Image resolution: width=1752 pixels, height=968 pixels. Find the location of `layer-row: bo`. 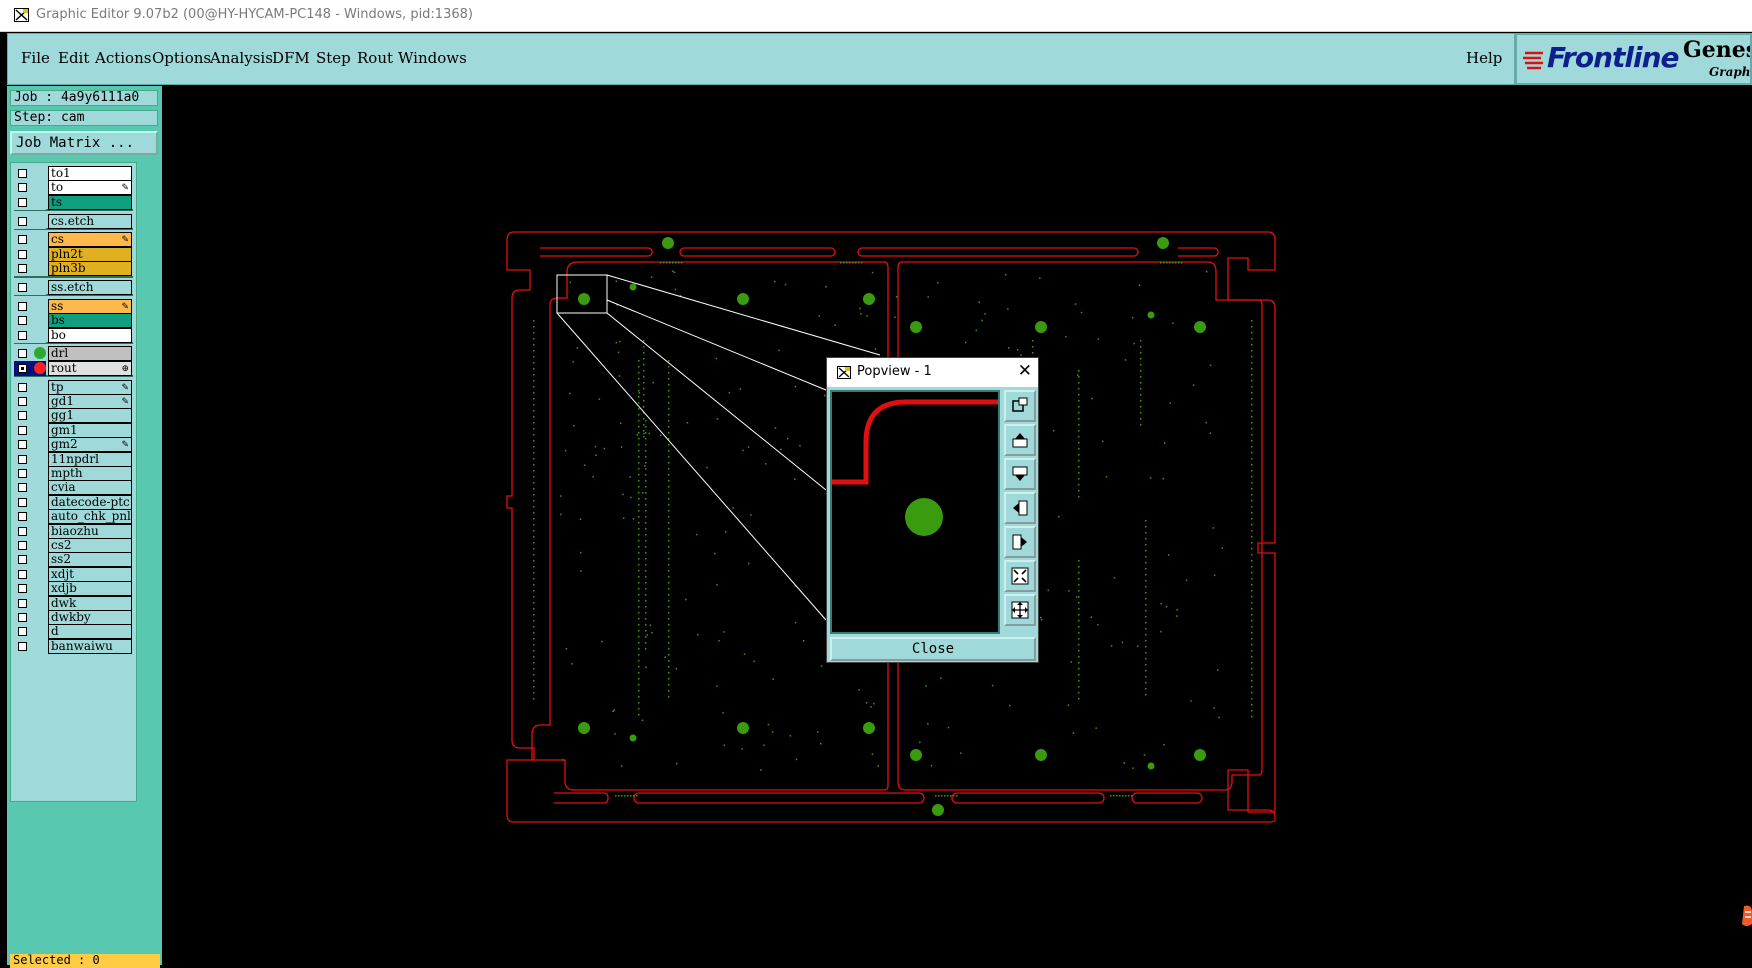

layer-row: bo is located at coordinates (73, 335).